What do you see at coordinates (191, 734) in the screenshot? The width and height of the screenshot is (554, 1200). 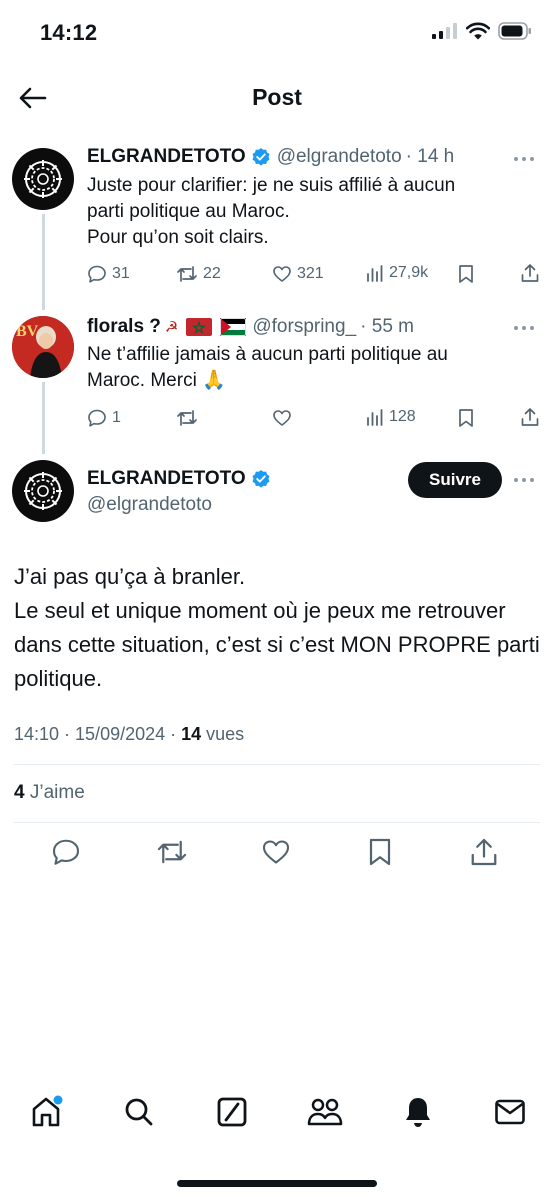 I see `views-count: 14` at bounding box center [191, 734].